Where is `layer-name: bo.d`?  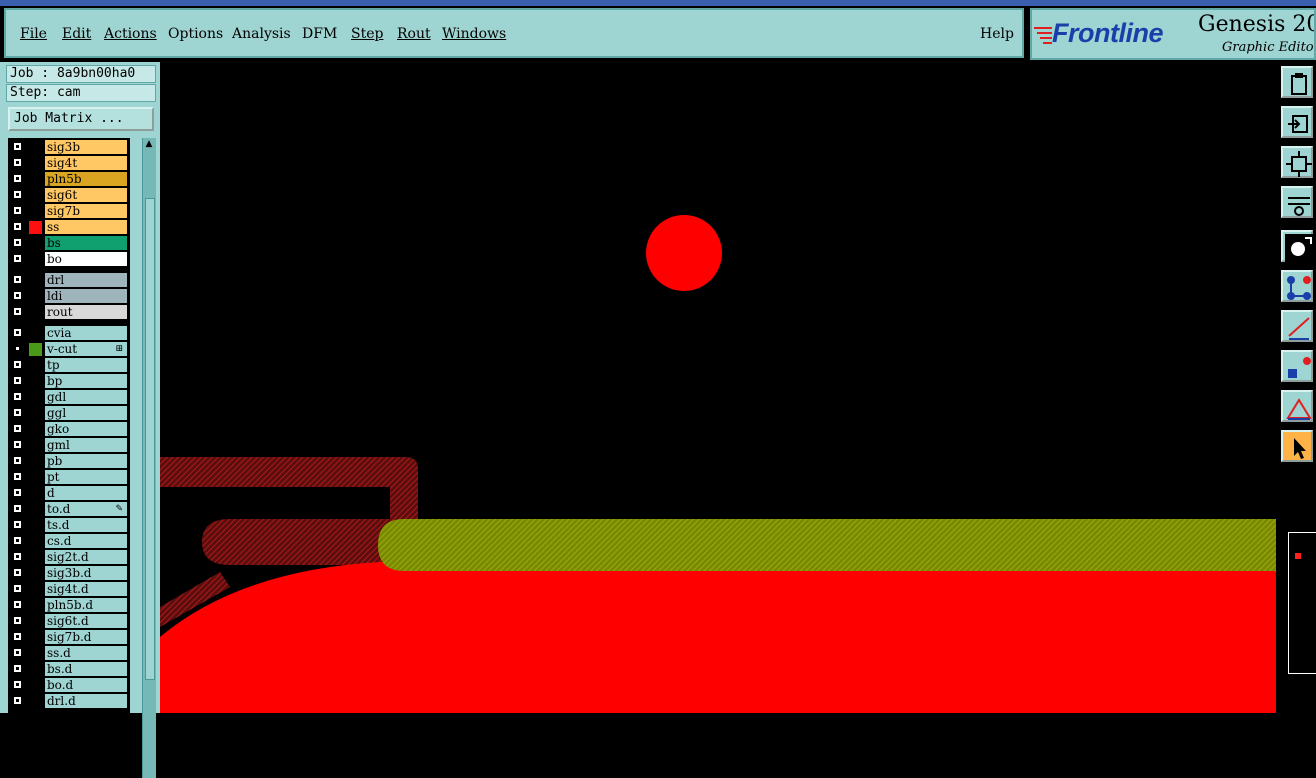 layer-name: bo.d is located at coordinates (86, 685).